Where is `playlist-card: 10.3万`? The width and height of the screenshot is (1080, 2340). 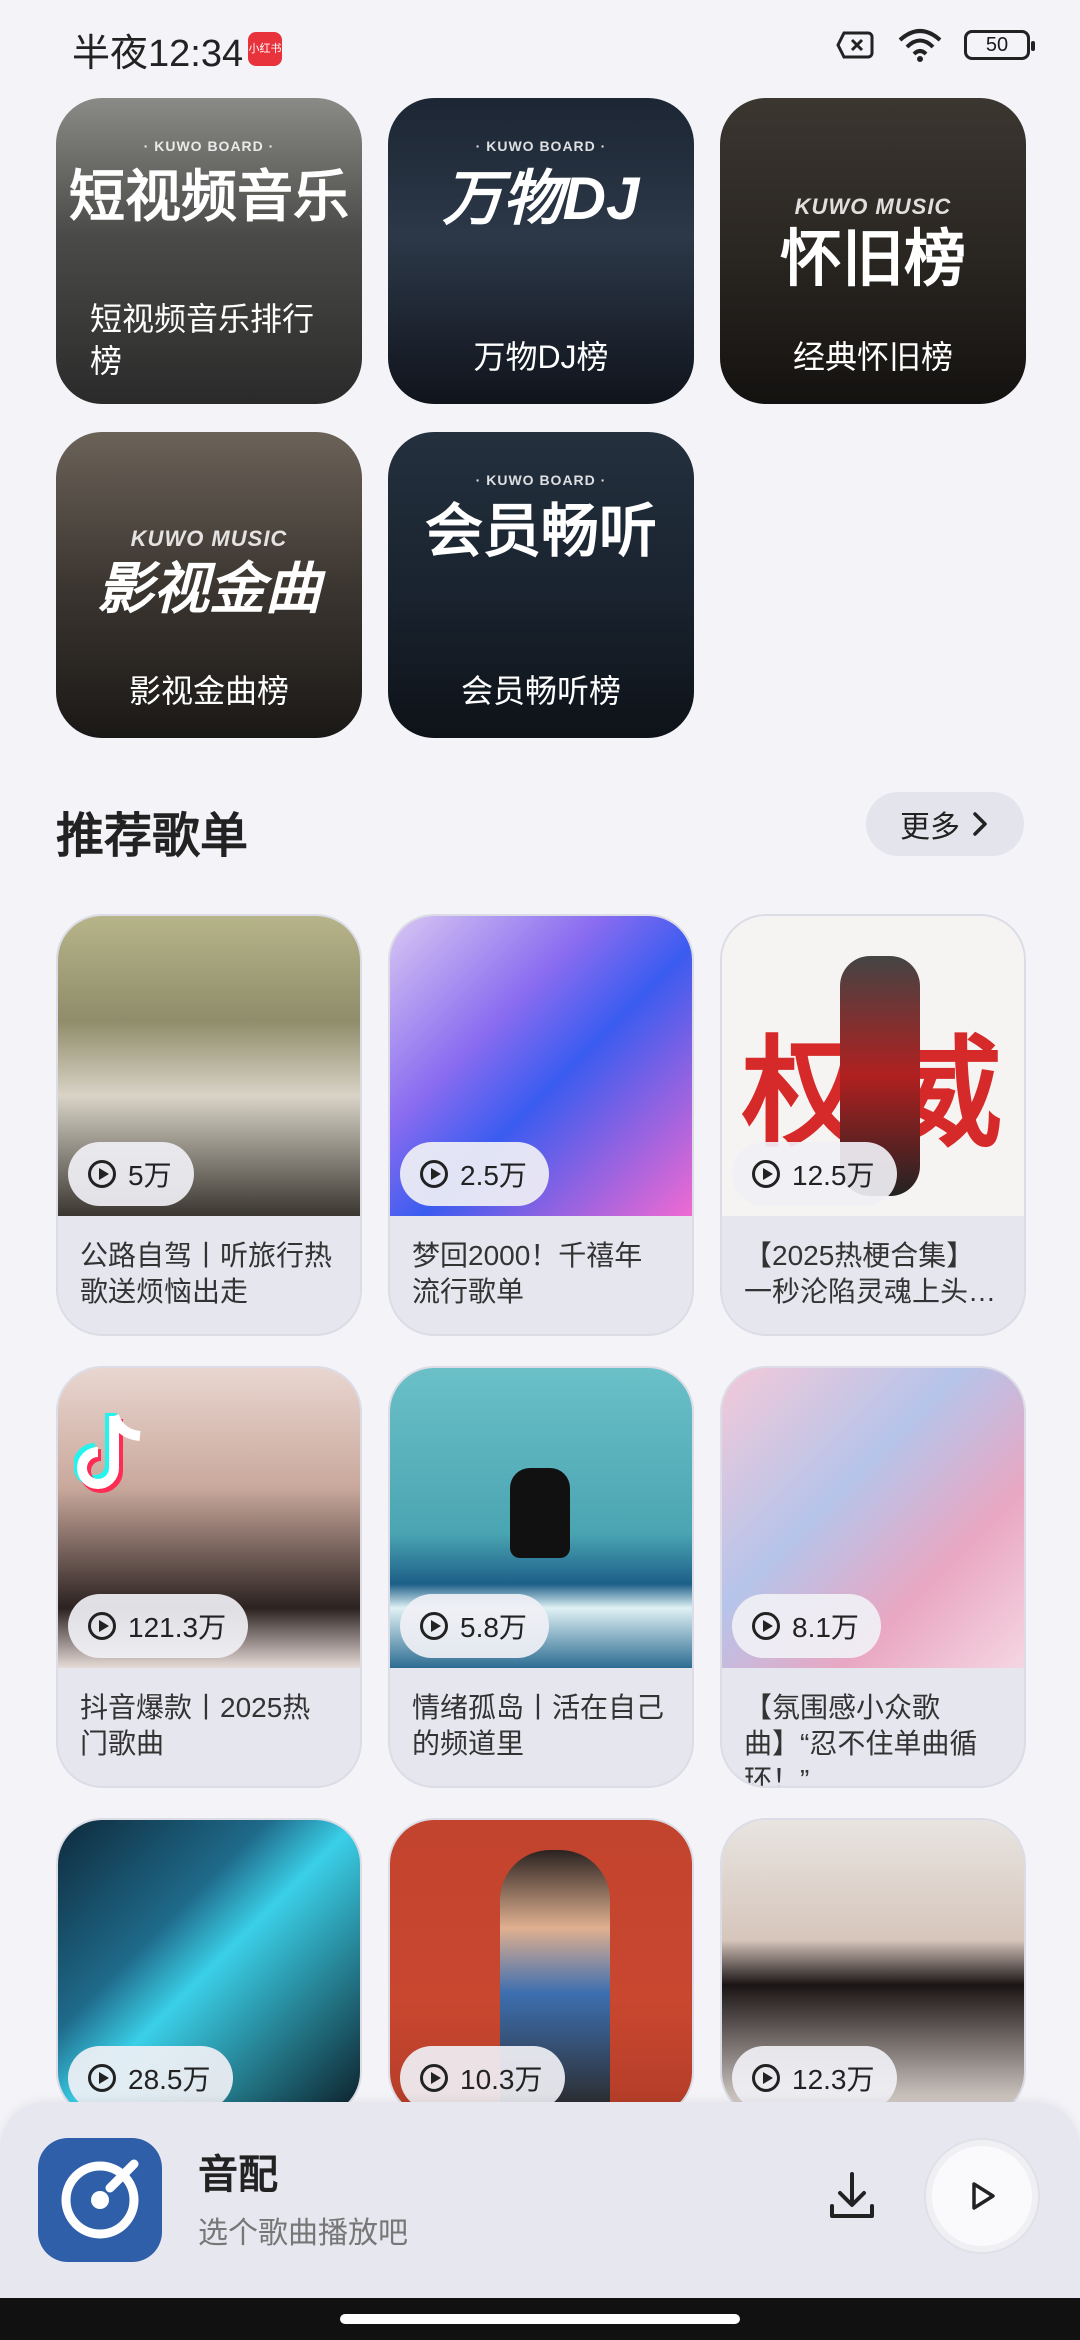
playlist-card: 10.3万 is located at coordinates (541, 1968).